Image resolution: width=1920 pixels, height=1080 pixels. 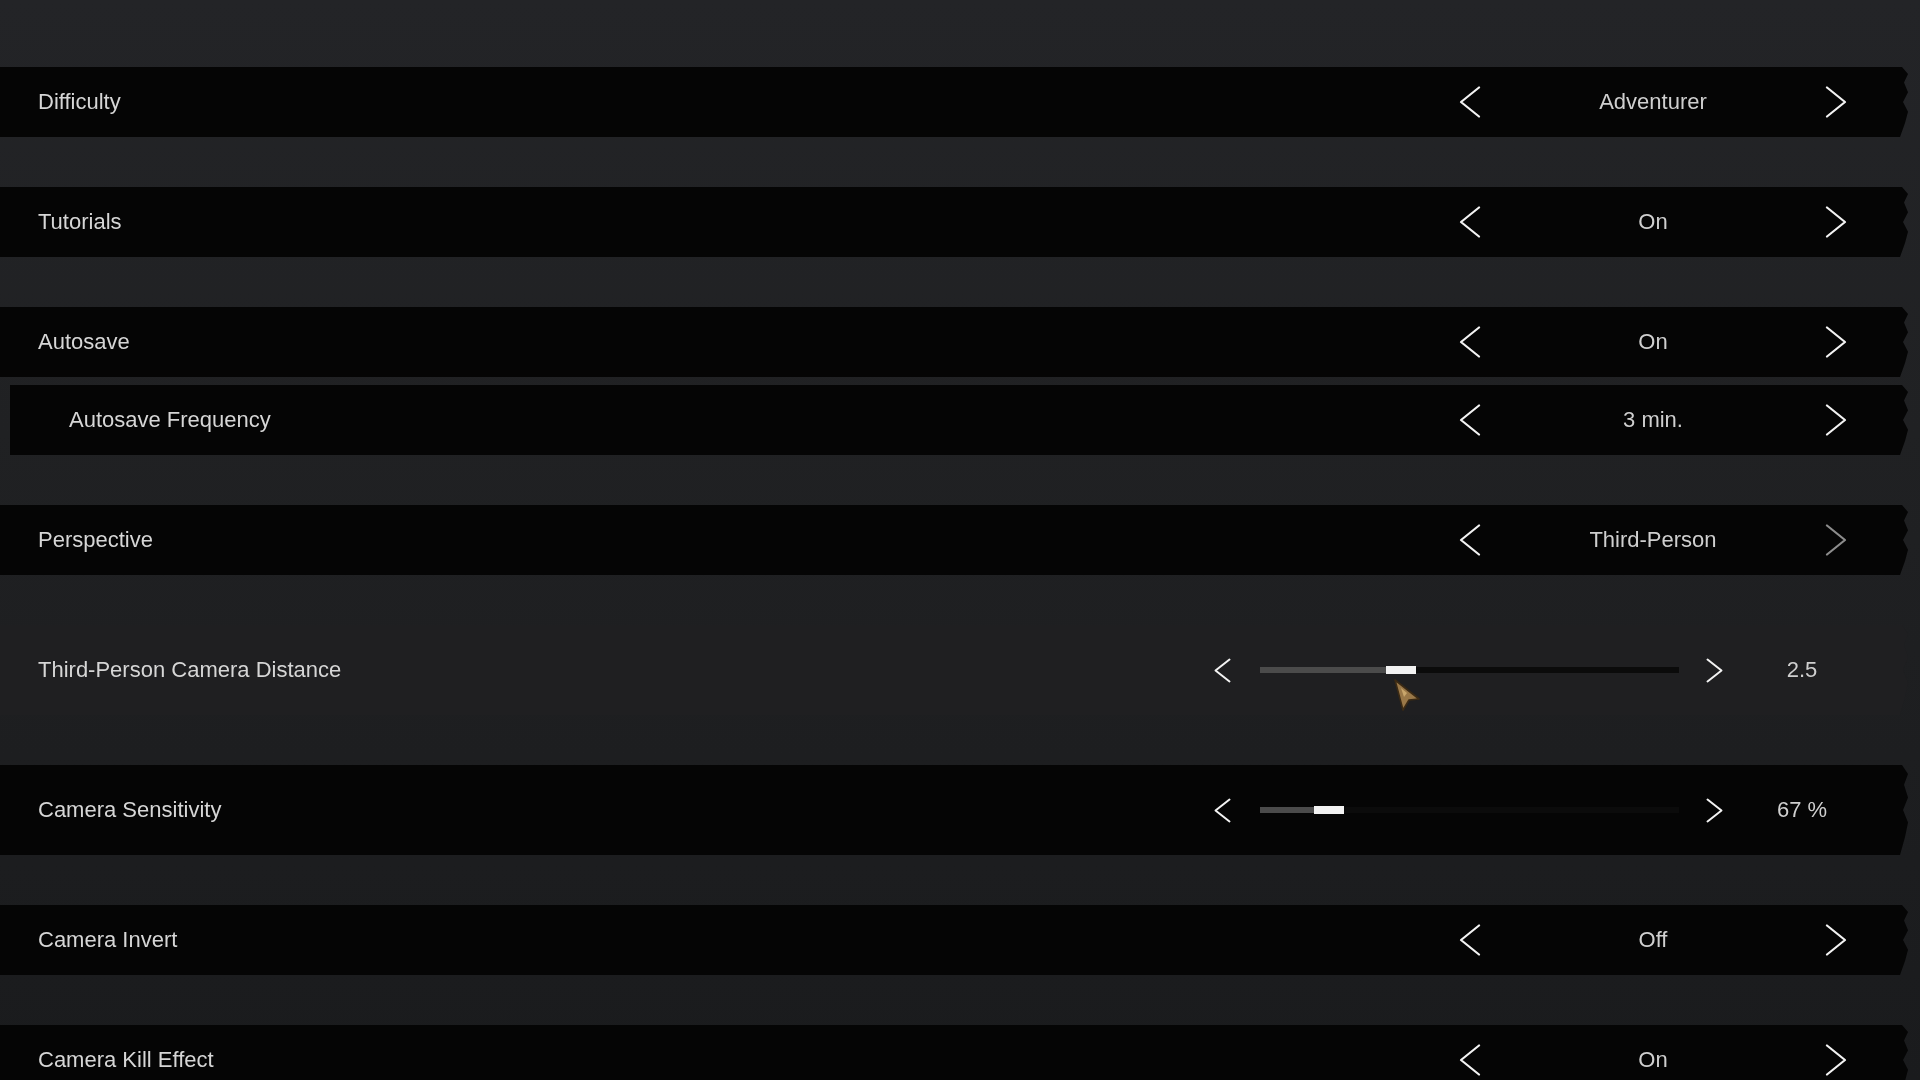 What do you see at coordinates (954, 1052) in the screenshot?
I see `setting-row: Camera Kill Effect On` at bounding box center [954, 1052].